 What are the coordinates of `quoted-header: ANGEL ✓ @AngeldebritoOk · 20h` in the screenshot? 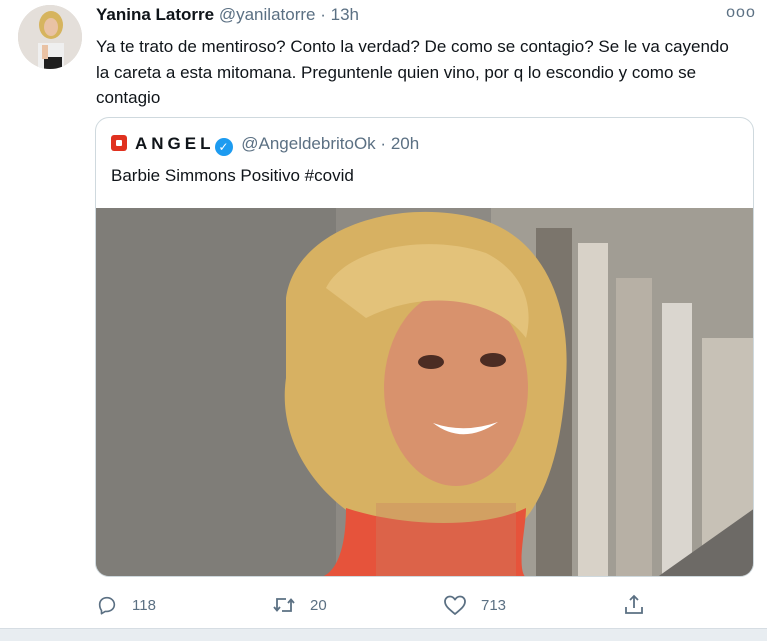 It's located at (265, 144).